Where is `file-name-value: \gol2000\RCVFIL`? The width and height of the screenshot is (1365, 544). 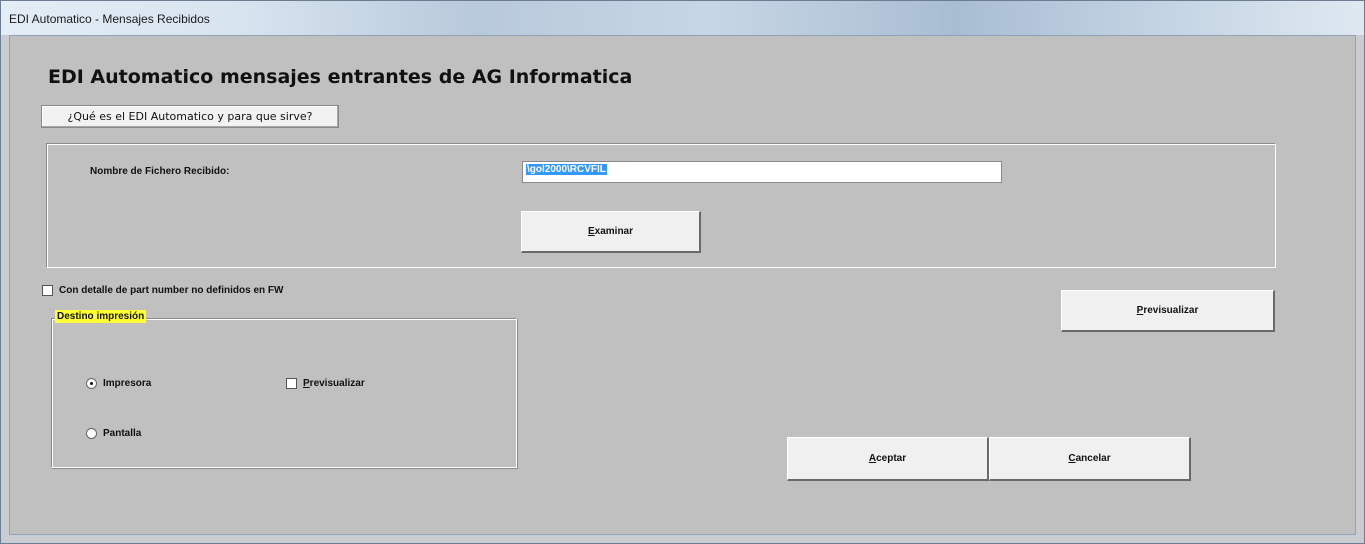
file-name-value: \gol2000\RCVFIL is located at coordinates (566, 169).